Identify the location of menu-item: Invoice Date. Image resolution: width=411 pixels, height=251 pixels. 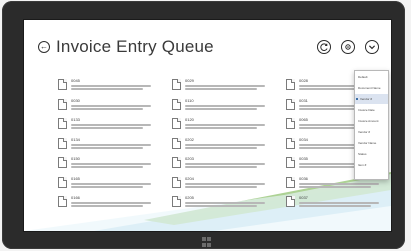
(371, 110).